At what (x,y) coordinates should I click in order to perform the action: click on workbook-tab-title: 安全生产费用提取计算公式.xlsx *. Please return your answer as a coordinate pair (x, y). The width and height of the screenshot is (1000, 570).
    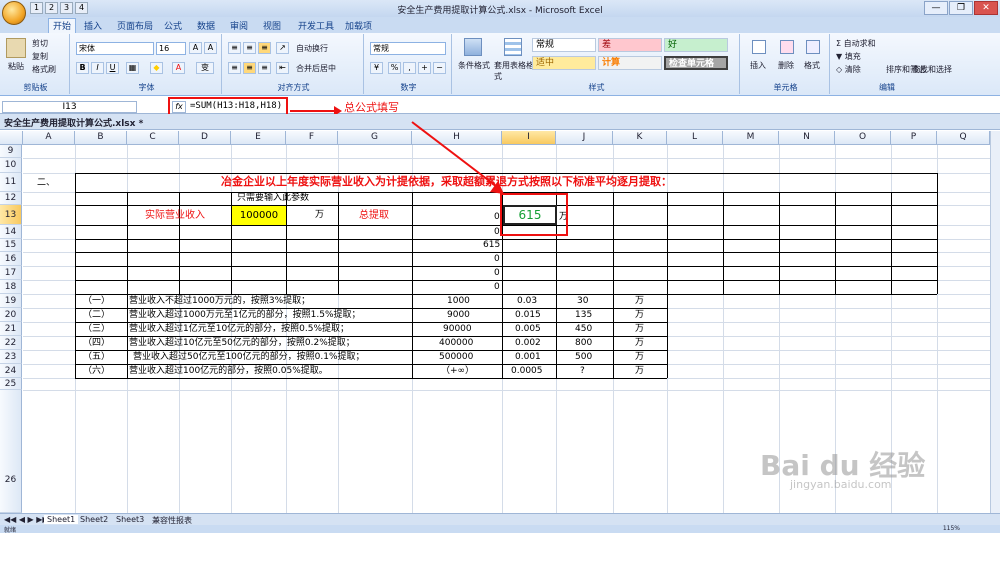
    Looking at the image, I should click on (73, 122).